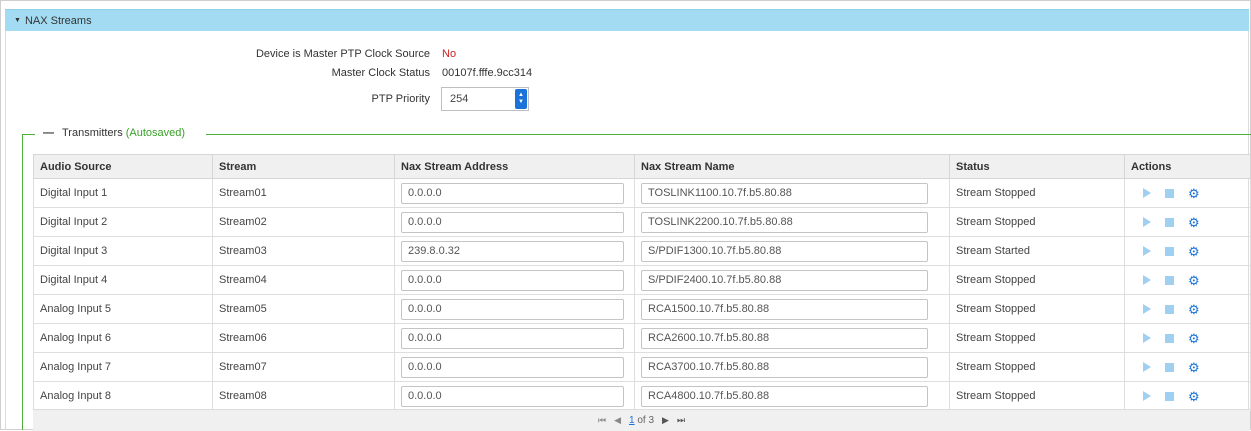 The image size is (1251, 431). Describe the element at coordinates (514, 166) in the screenshot. I see `col-address: Nax Stream Address` at that location.